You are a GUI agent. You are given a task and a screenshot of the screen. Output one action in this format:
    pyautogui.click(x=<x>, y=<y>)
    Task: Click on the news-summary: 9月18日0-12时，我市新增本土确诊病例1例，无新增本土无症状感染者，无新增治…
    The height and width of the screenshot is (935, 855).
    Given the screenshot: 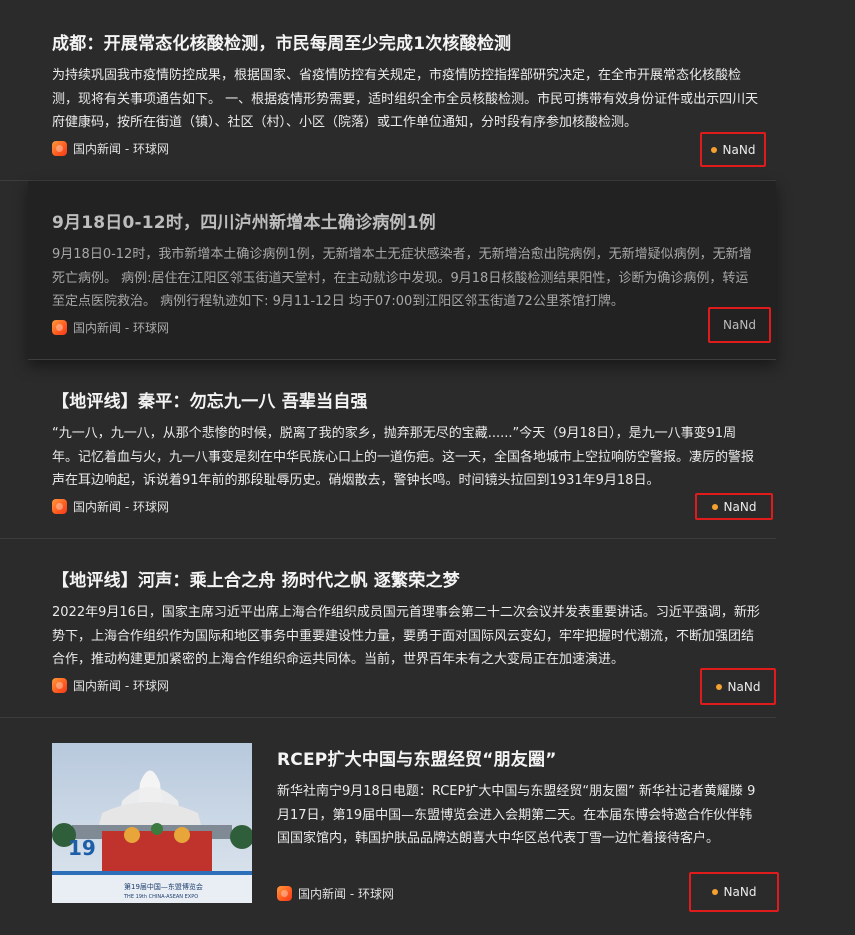 What is the action you would take?
    pyautogui.click(x=402, y=278)
    